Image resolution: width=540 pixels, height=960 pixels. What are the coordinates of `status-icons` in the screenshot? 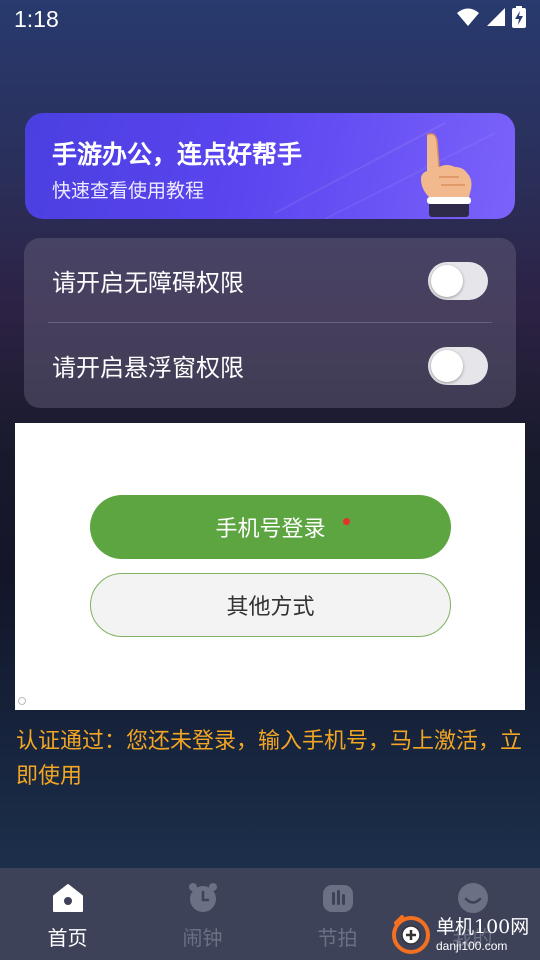 It's located at (491, 19).